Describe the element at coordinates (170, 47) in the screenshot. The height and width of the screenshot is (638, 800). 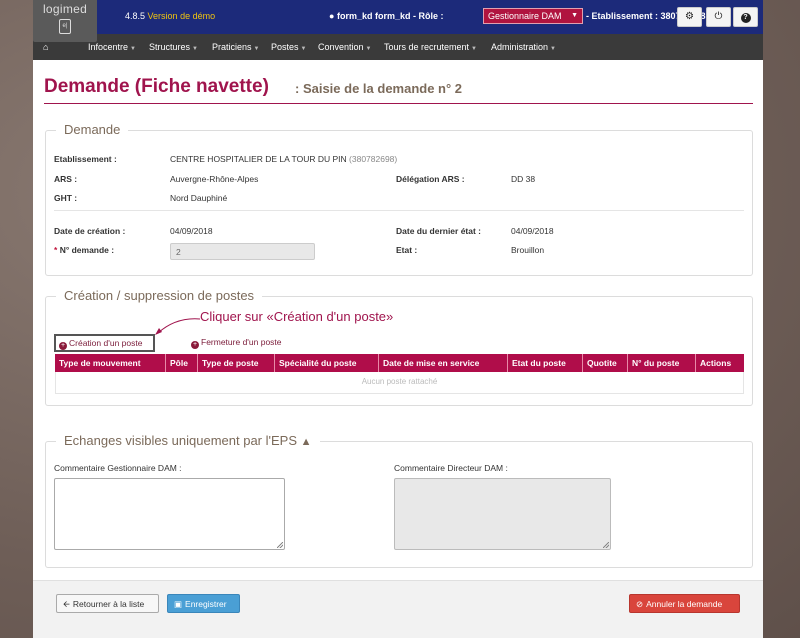
I see `nav-label: Structures` at that location.